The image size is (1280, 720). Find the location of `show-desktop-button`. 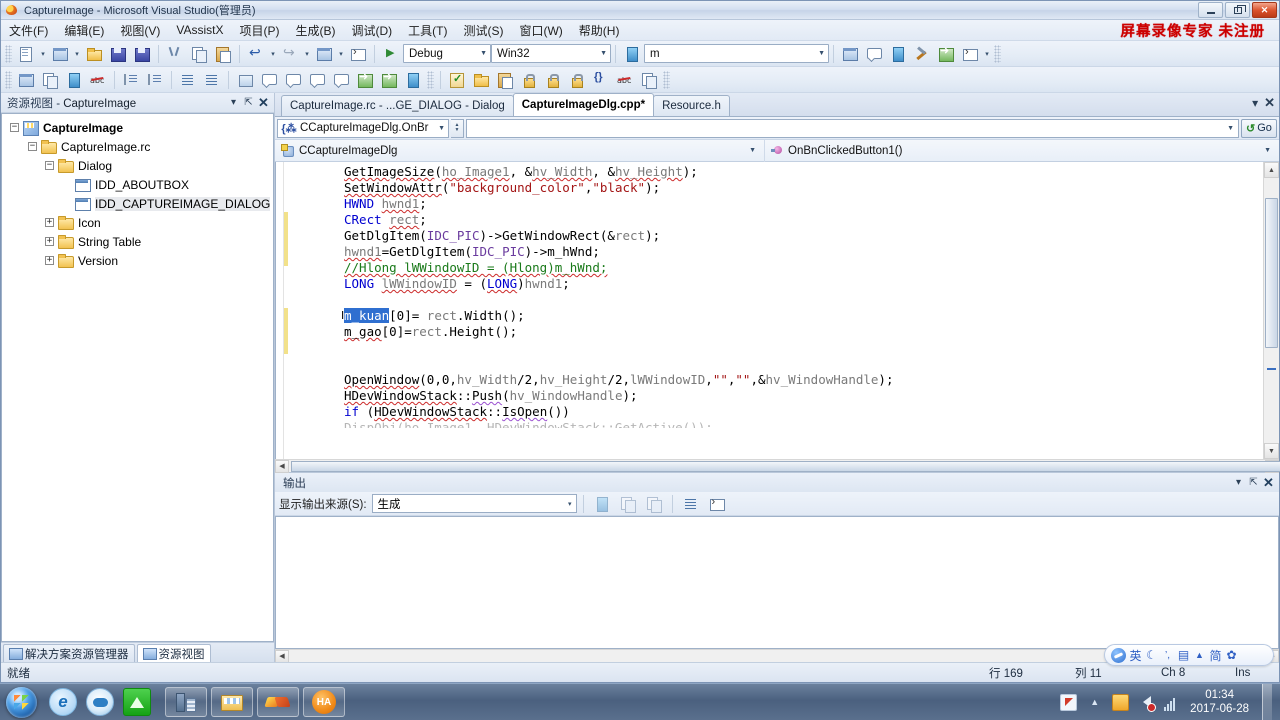

show-desktop-button is located at coordinates (1267, 701).